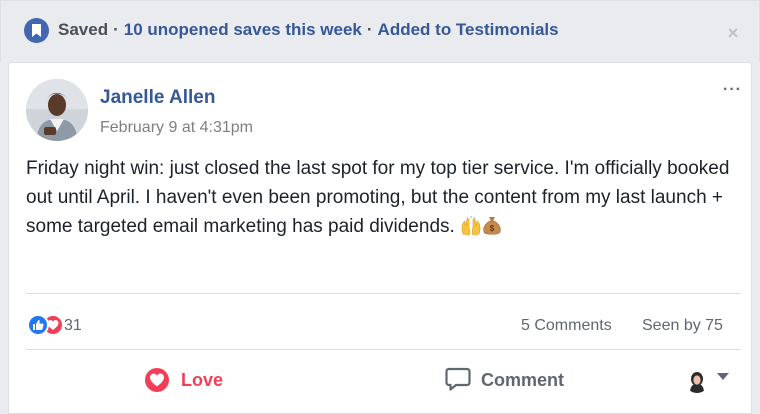 This screenshot has width=760, height=414. Describe the element at coordinates (458, 379) in the screenshot. I see `comment-icon` at that location.